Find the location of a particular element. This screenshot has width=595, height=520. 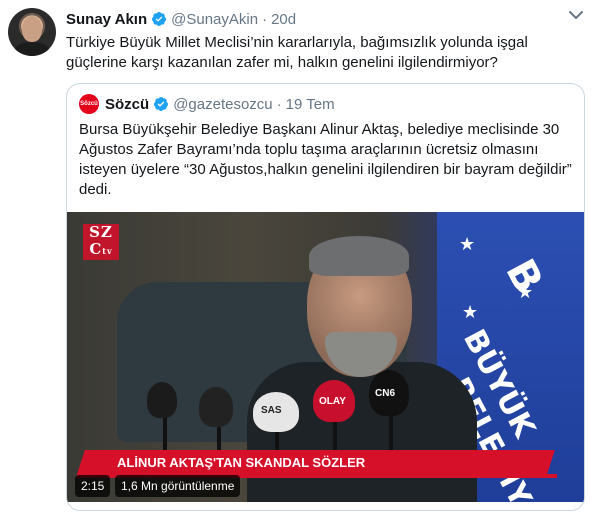

quoted-avatar: Sözcü is located at coordinates (89, 104).